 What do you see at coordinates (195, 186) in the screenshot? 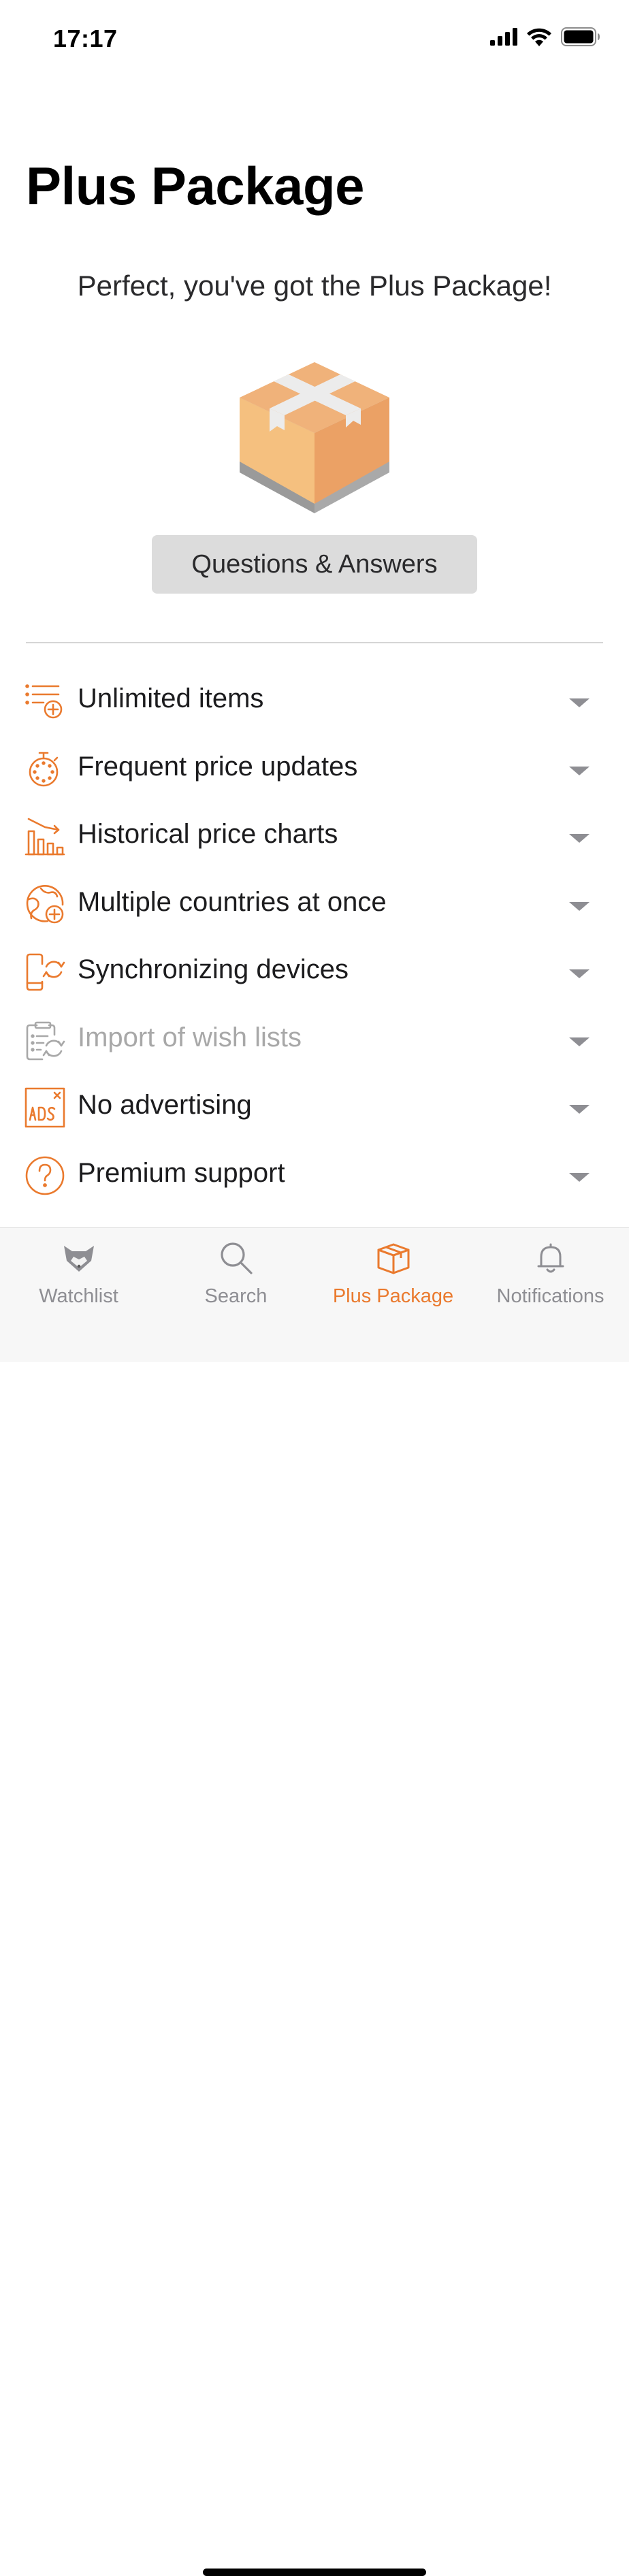
I see `page-title: Plus Package` at bounding box center [195, 186].